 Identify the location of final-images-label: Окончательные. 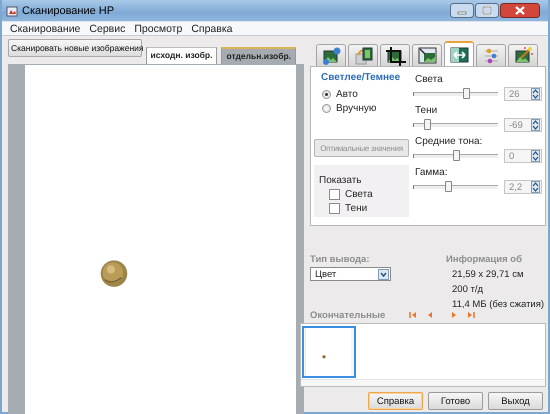
(348, 315).